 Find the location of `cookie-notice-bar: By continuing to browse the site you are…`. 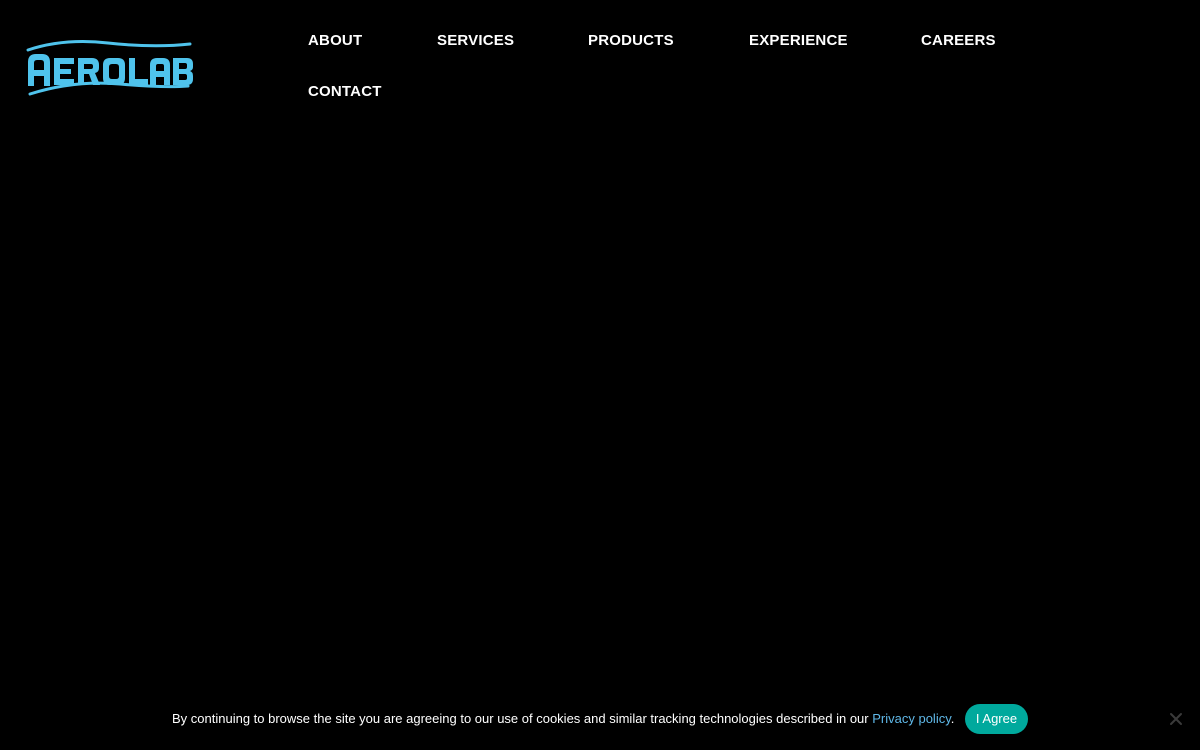

cookie-notice-bar: By continuing to browse the site you are… is located at coordinates (600, 720).